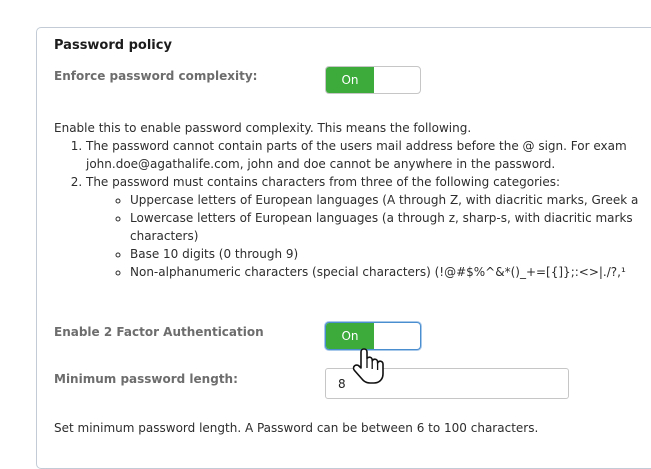  I want to click on min-length-label: Minimum password length:, so click(146, 379).